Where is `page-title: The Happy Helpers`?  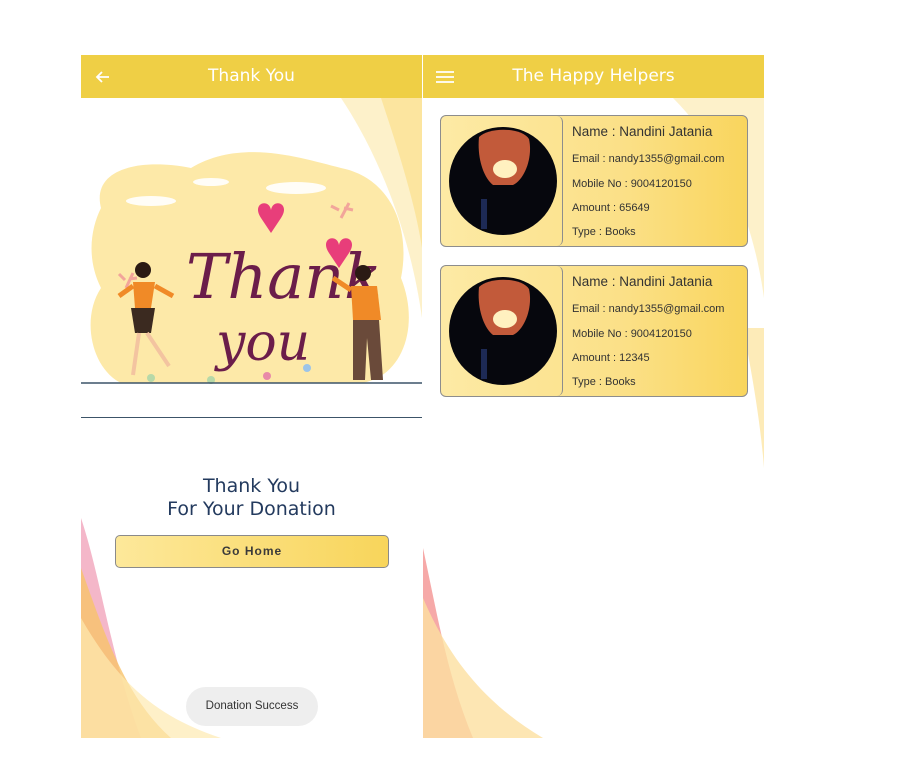 page-title: The Happy Helpers is located at coordinates (593, 76).